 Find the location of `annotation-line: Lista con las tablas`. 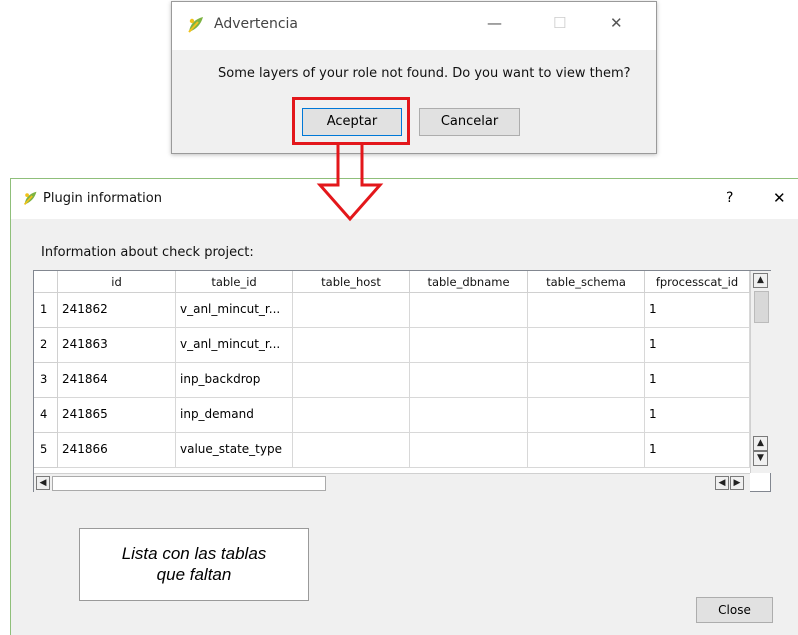

annotation-line: Lista con las tablas is located at coordinates (194, 553).